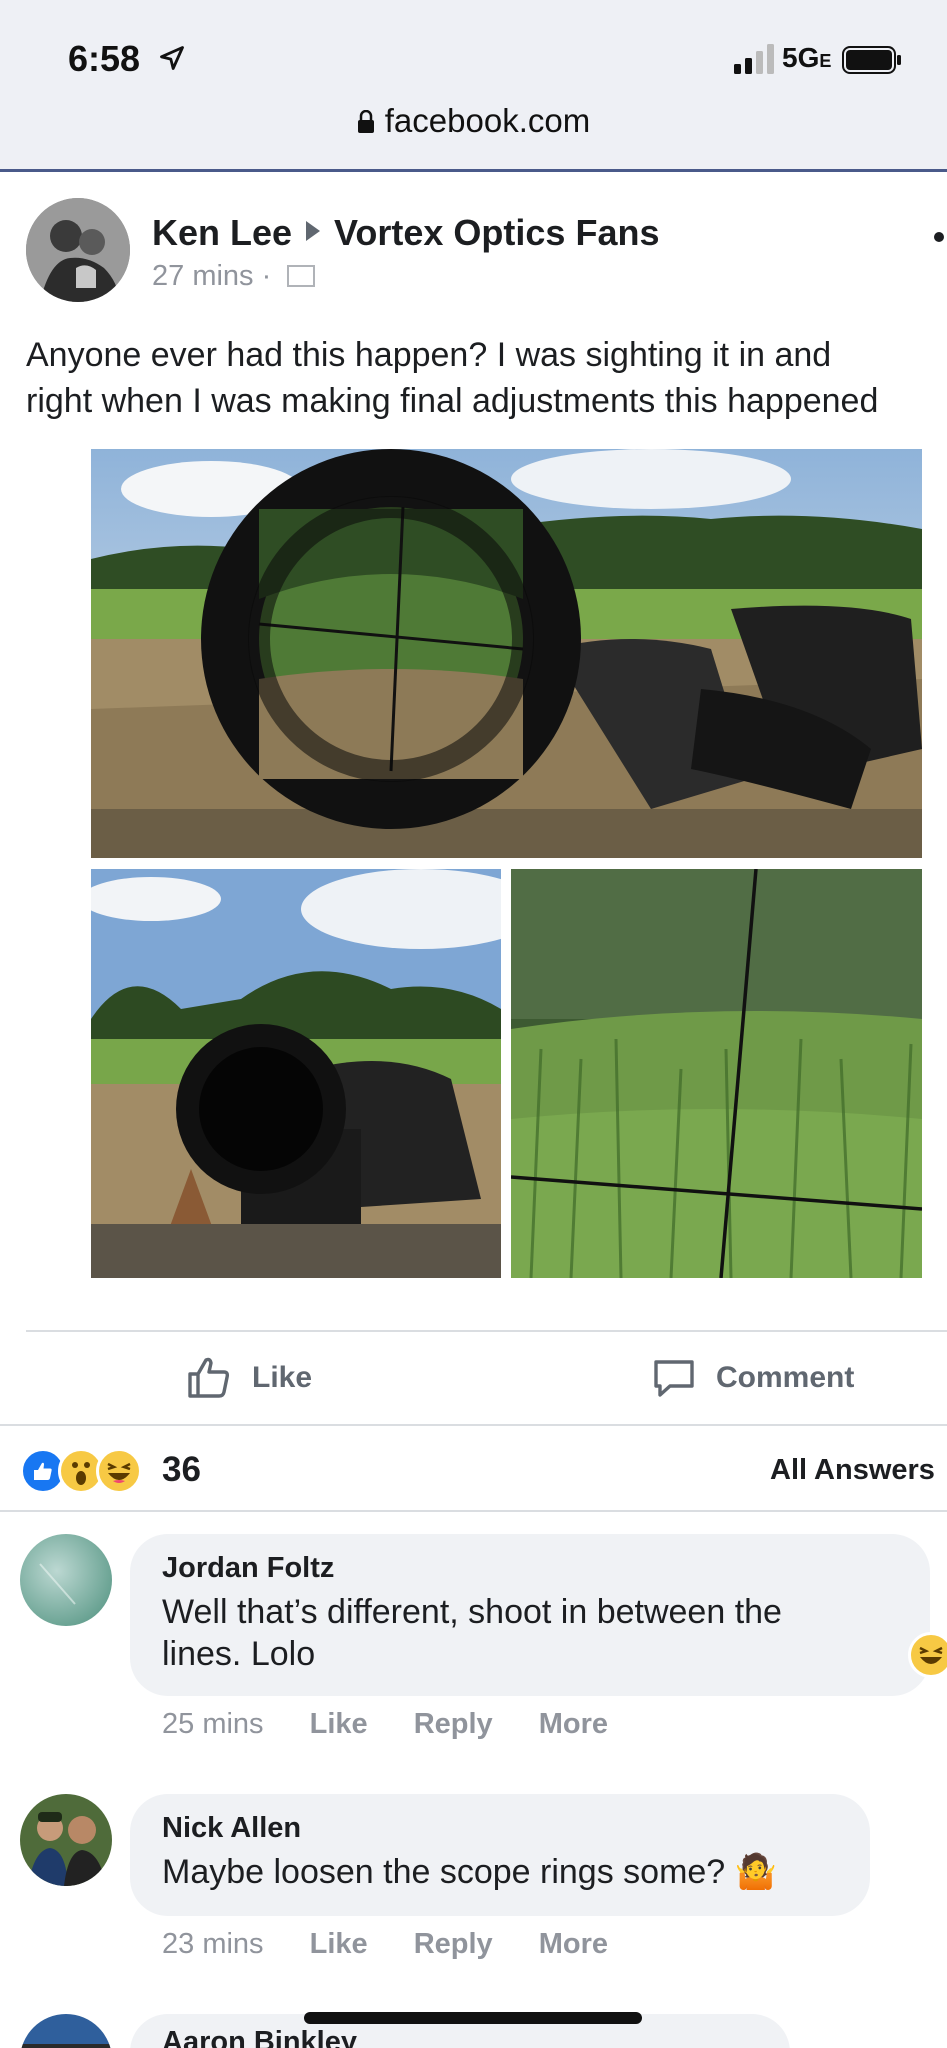 The image size is (947, 2048). What do you see at coordinates (939, 237) in the screenshot?
I see `more-options-icon` at bounding box center [939, 237].